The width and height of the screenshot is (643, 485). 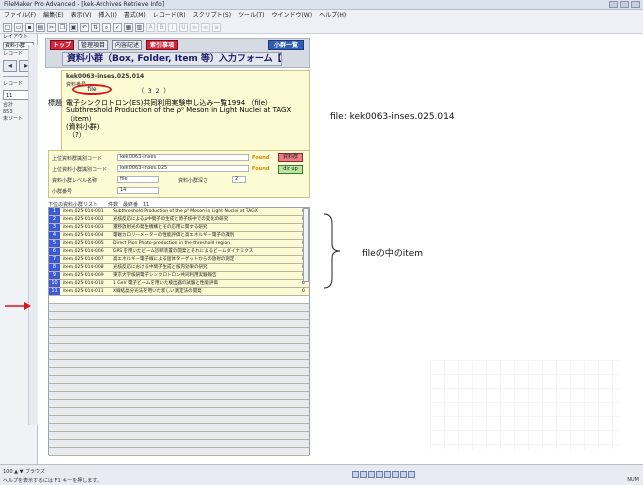 I want to click on ime-options-icon, so click(x=411, y=474).